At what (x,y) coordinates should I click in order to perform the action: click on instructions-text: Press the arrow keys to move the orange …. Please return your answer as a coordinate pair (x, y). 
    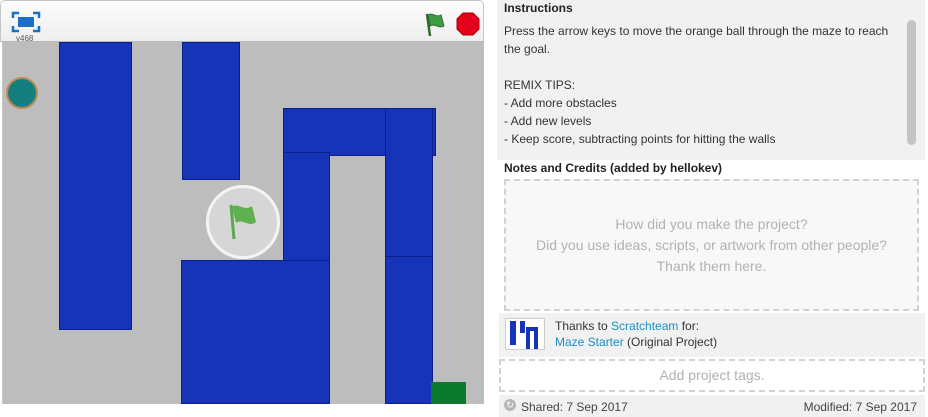
    Looking at the image, I should click on (696, 85).